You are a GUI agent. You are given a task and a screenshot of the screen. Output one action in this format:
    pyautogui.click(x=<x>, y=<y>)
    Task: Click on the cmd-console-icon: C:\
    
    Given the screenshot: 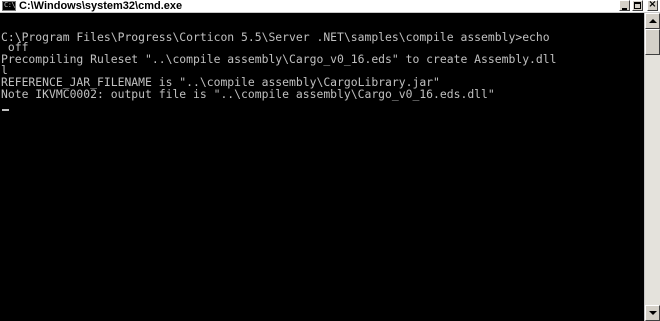 What is the action you would take?
    pyautogui.click(x=9, y=6)
    